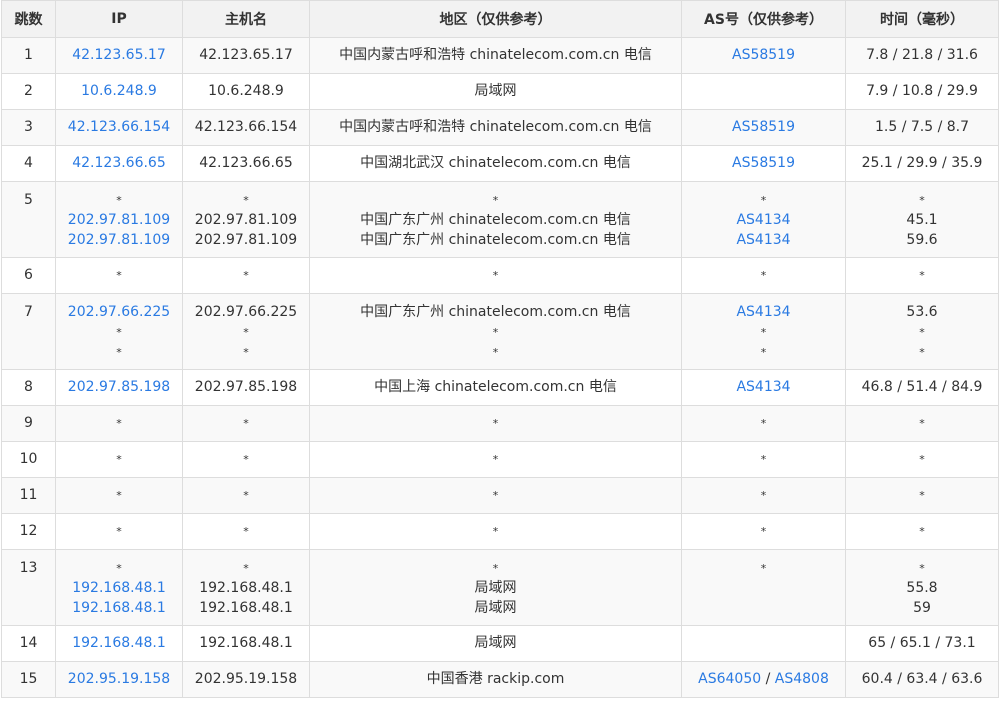 The height and width of the screenshot is (706, 1000). I want to click on time-cell: * 55.8 59, so click(922, 587).